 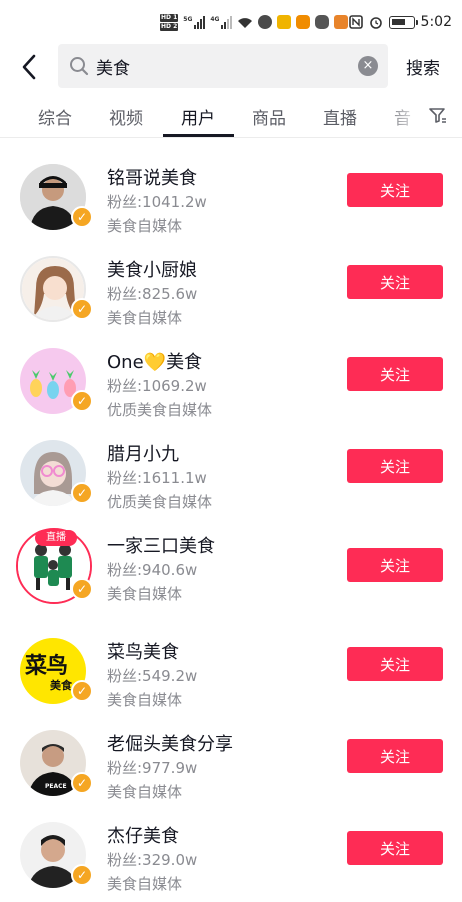 I want to click on fans-count: 粉丝:549.2w, so click(x=152, y=676).